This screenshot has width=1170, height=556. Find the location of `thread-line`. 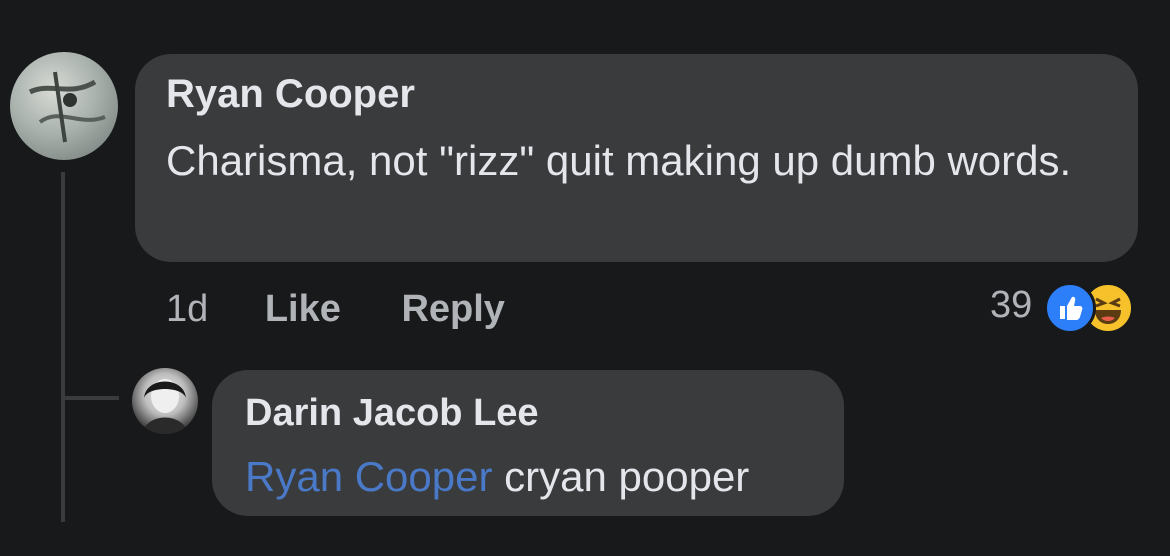

thread-line is located at coordinates (63, 347).